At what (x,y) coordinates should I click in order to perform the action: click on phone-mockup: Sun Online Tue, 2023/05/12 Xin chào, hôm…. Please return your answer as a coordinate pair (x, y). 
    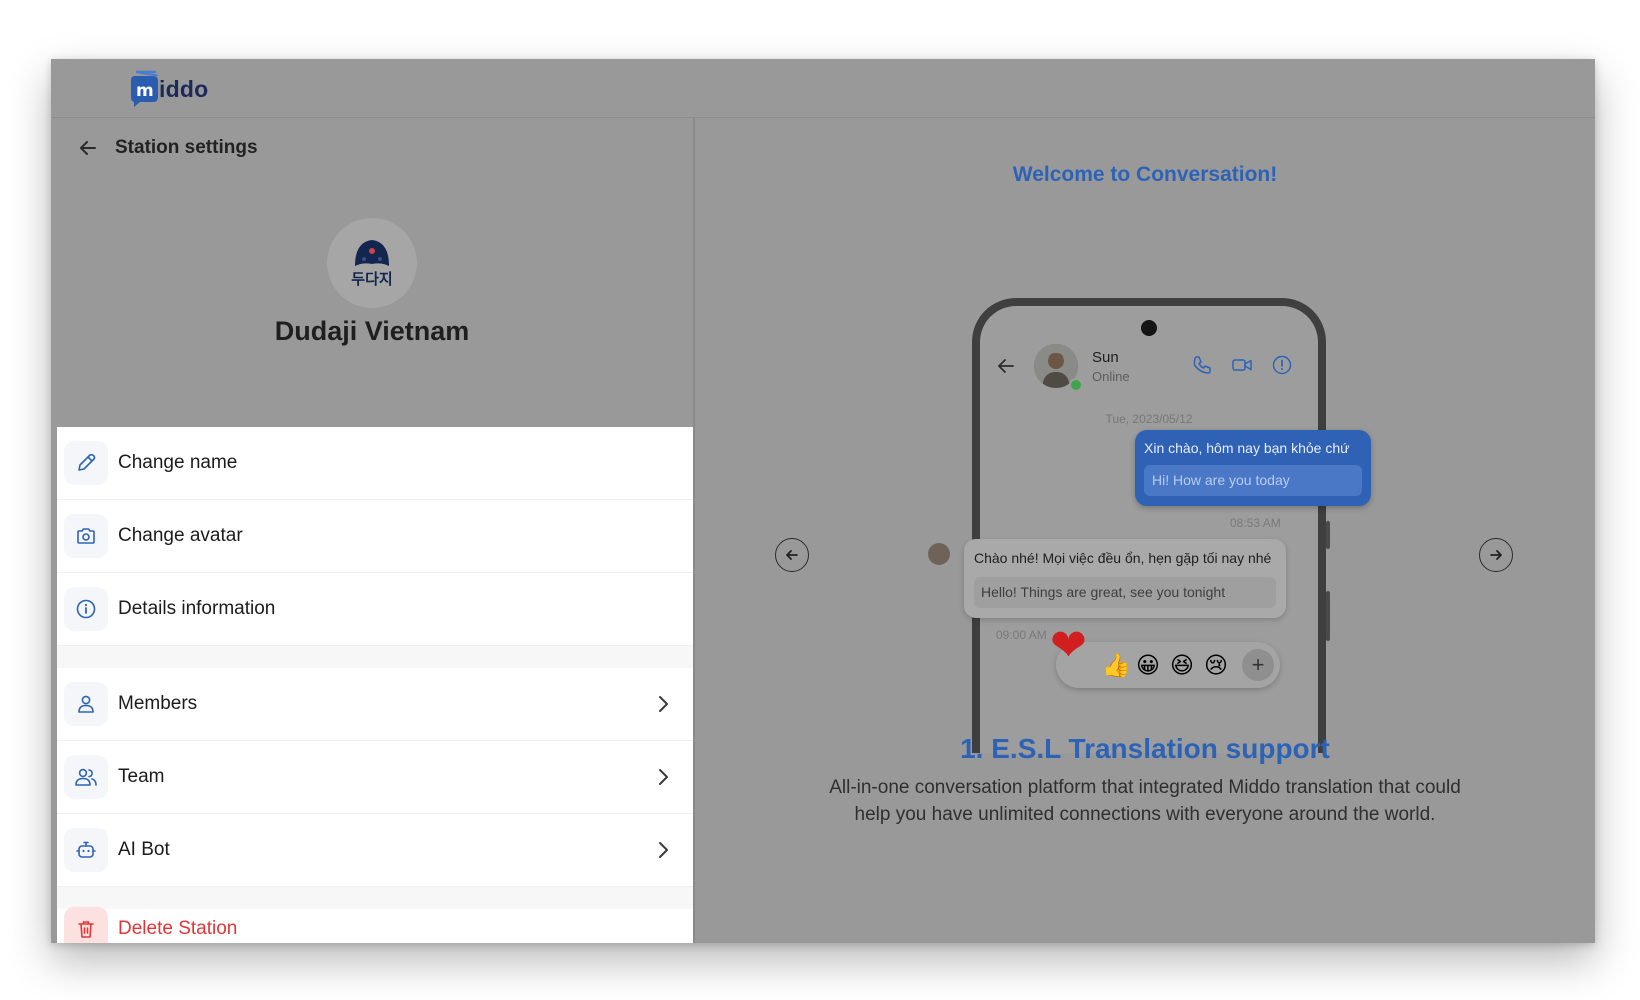
    Looking at the image, I should click on (1149, 525).